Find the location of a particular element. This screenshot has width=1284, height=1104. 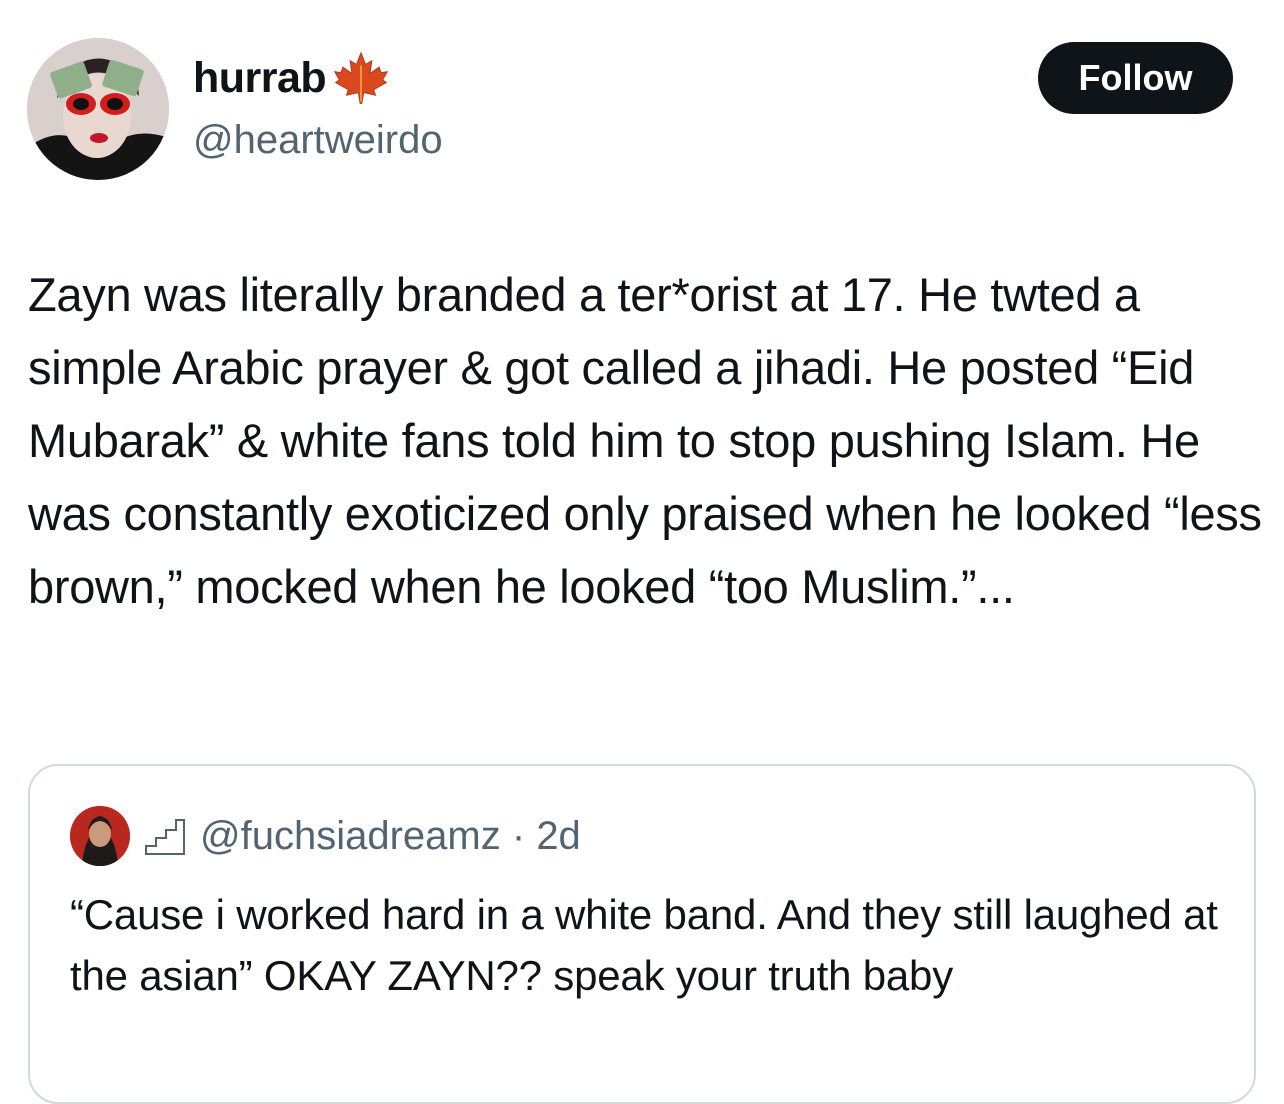

quoted-avatar-image is located at coordinates (100, 836).